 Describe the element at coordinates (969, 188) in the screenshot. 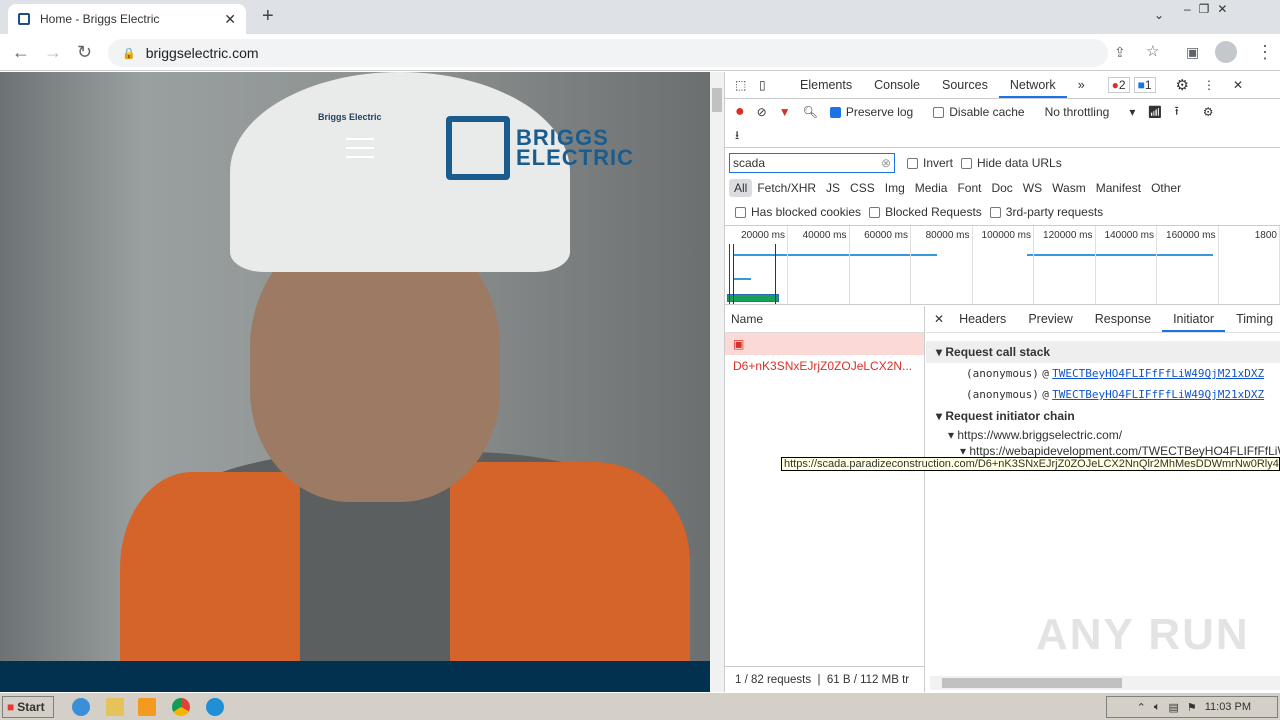

I see `type-filter-font: Font` at that location.